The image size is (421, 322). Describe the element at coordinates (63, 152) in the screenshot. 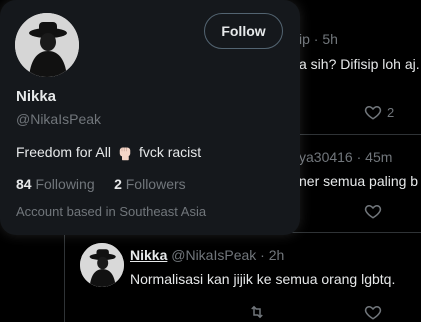

I see `bio-text-start: Freedom for All` at that location.